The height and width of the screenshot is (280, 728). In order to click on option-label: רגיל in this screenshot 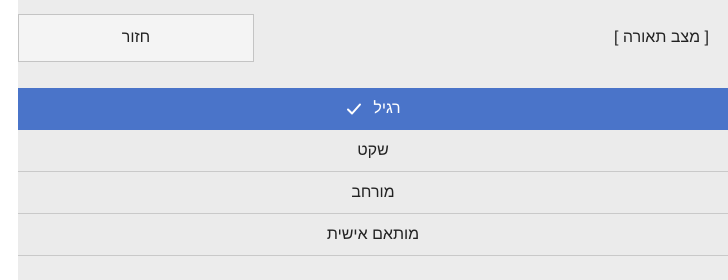, I will do `click(387, 108)`.